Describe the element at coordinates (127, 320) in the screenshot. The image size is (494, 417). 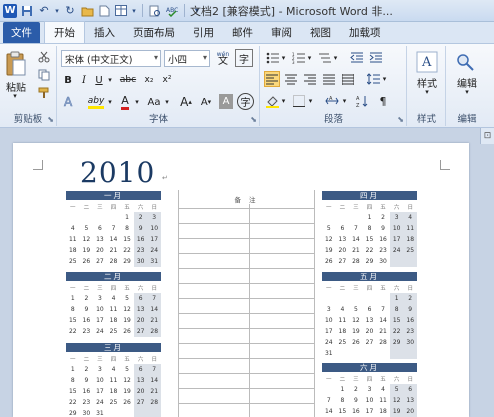
I see `day-cell: 19` at that location.